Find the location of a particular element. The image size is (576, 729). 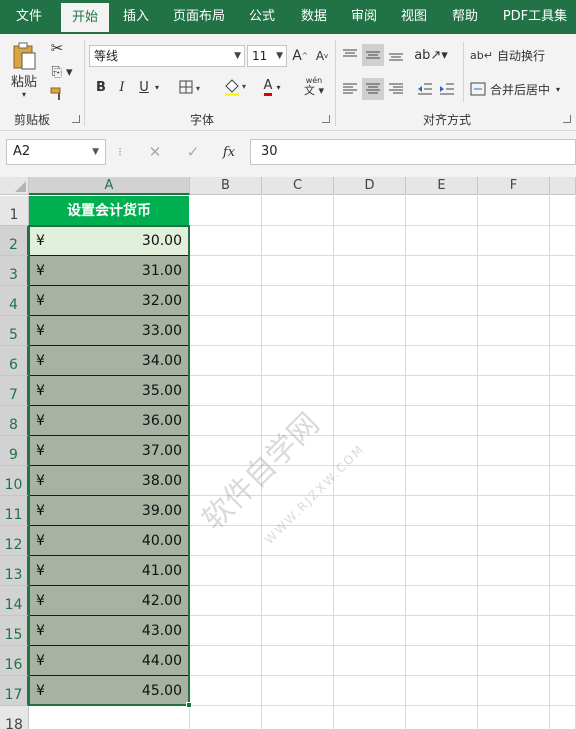

select-all-button is located at coordinates (14, 186).